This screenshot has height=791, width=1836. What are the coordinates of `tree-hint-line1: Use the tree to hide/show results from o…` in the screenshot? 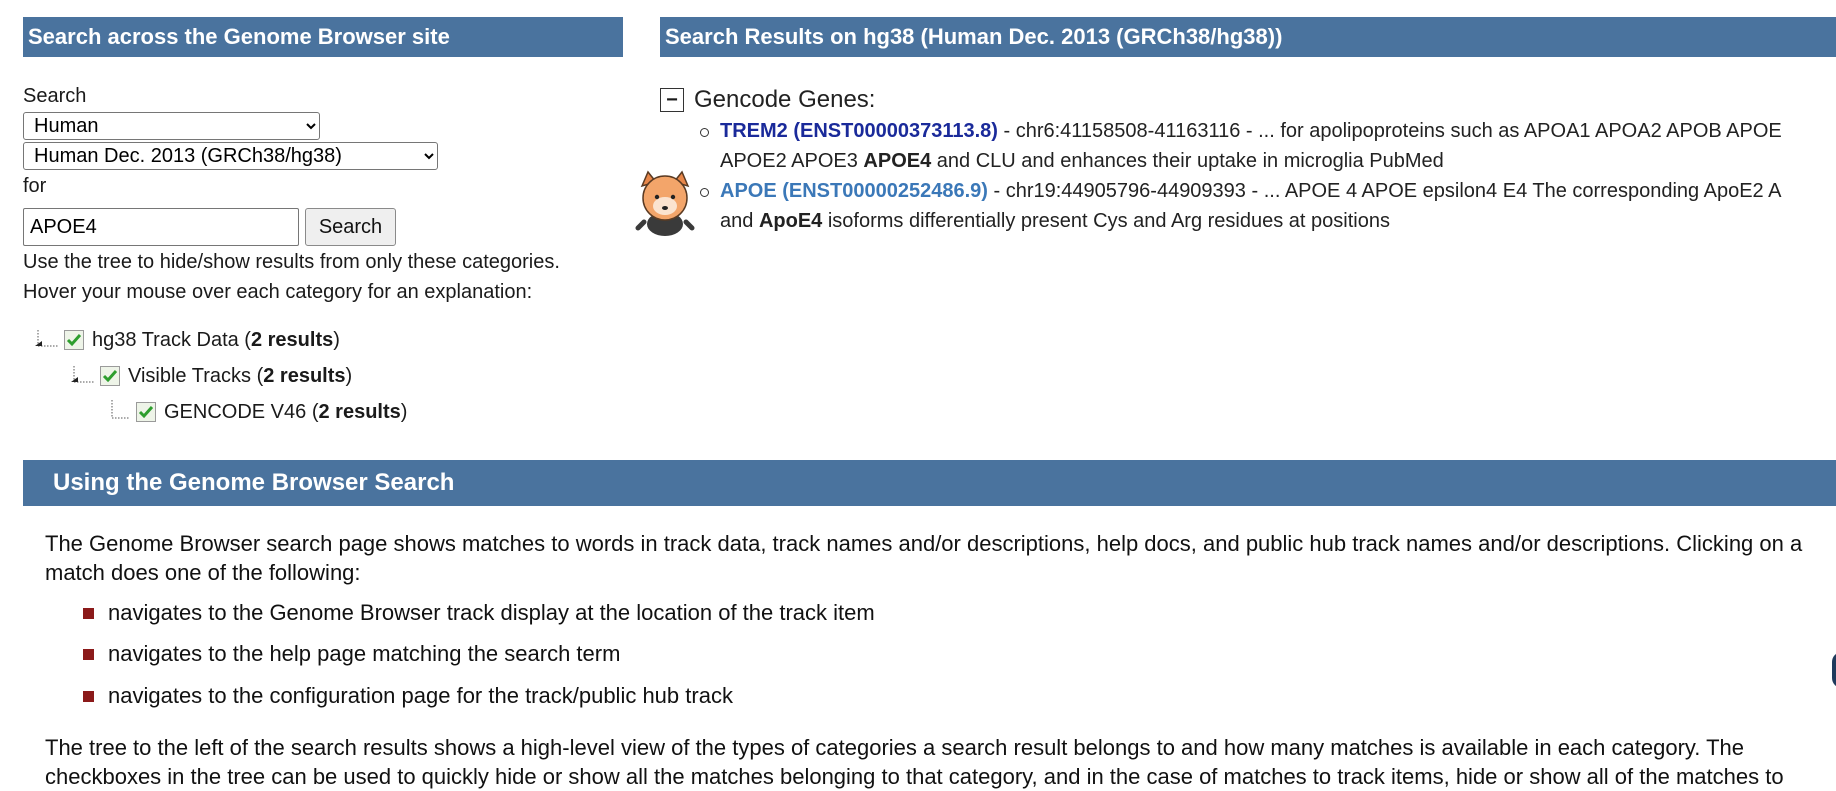 It's located at (291, 262).